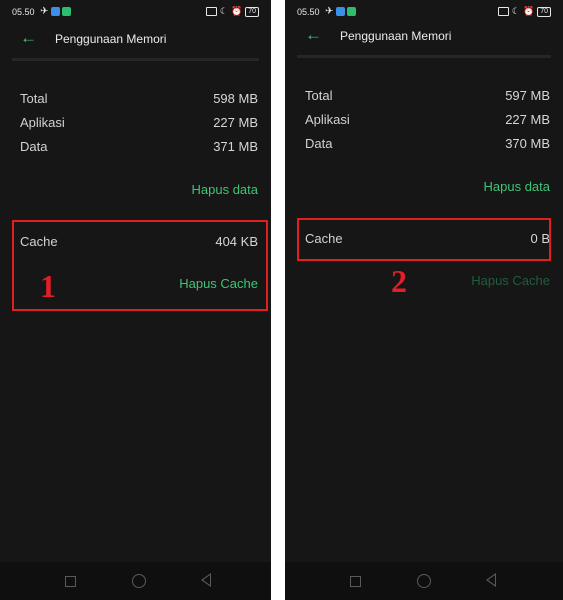  What do you see at coordinates (427, 143) in the screenshot?
I see `data-row: Data 370 MB` at bounding box center [427, 143].